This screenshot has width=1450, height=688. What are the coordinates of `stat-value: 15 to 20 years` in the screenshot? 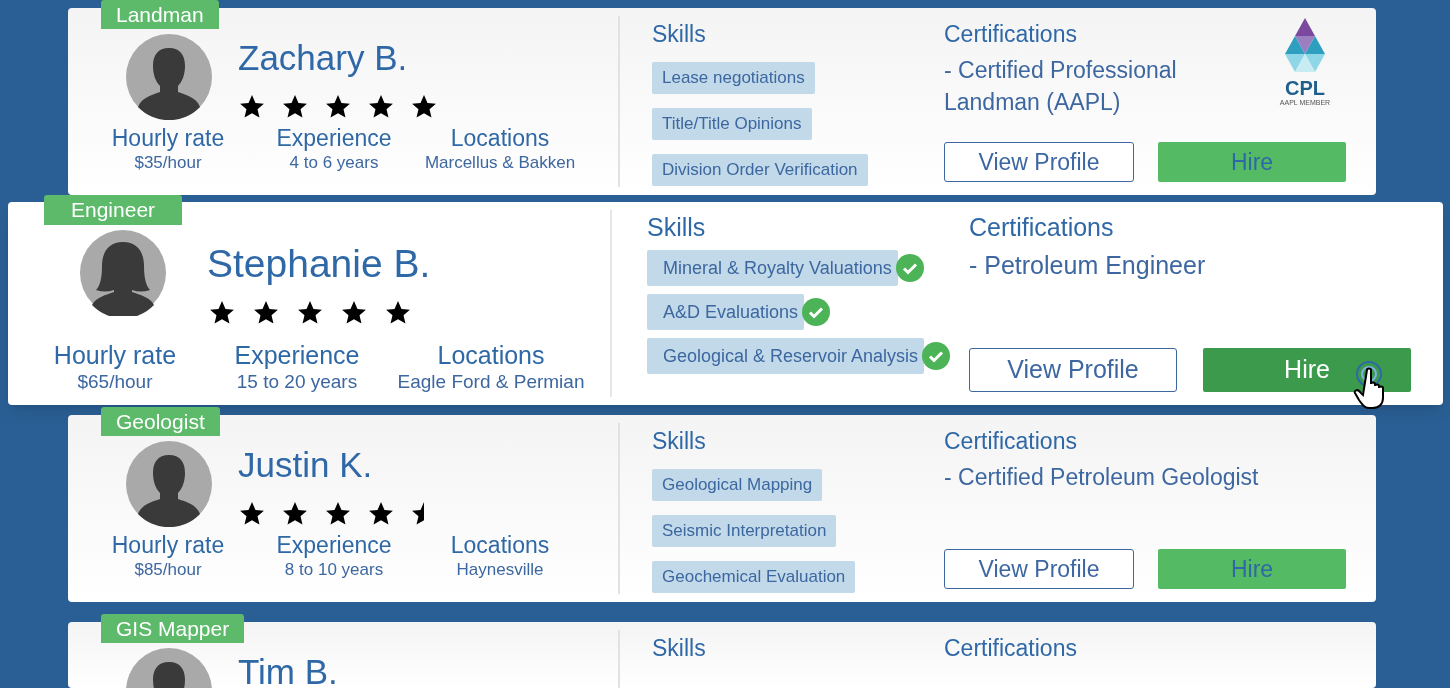 It's located at (297, 382).